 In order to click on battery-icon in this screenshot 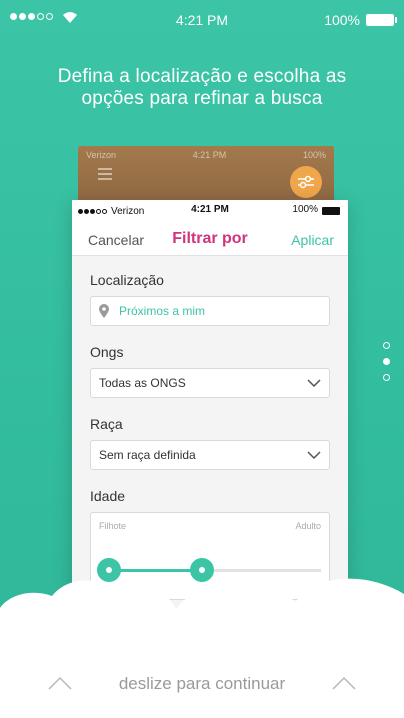, I will do `click(381, 20)`.